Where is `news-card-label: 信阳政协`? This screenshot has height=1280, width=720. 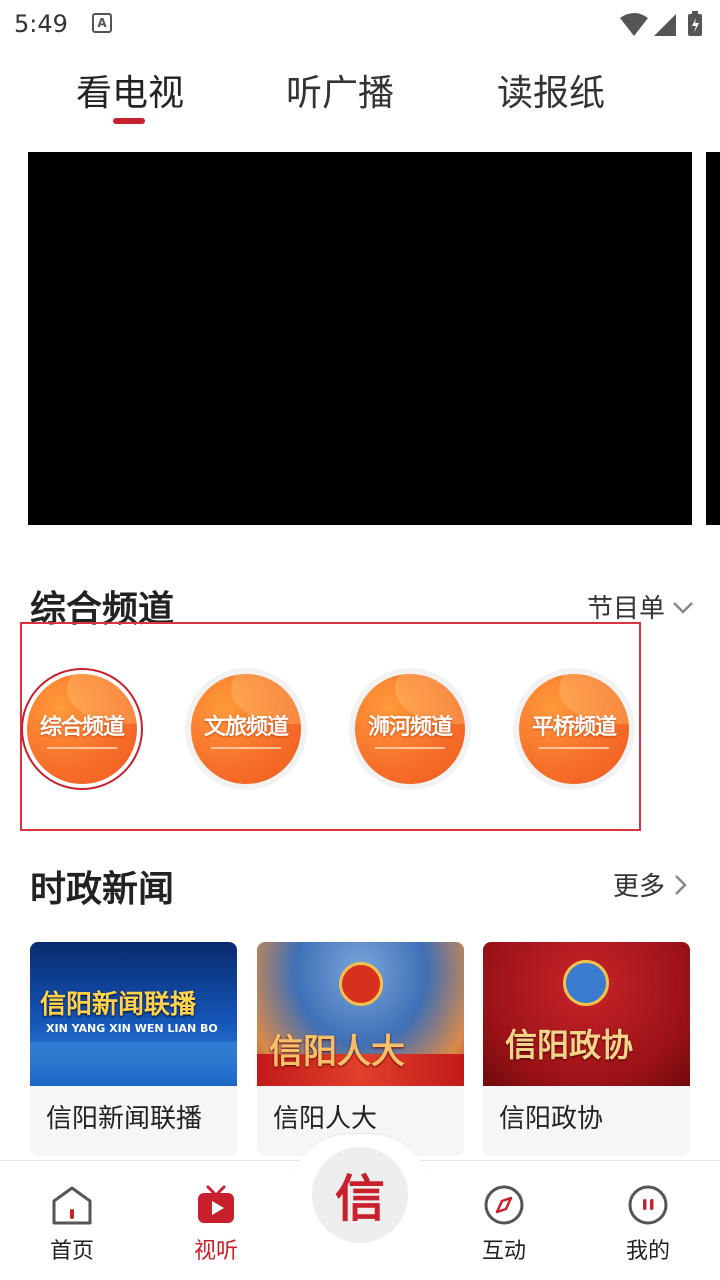 news-card-label: 信阳政协 is located at coordinates (551, 1119).